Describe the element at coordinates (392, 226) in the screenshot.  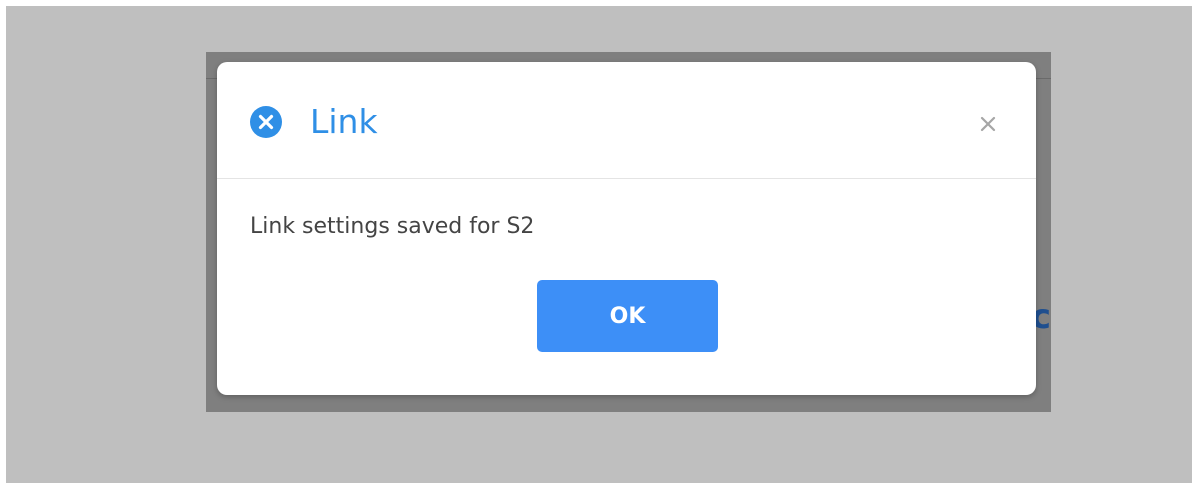
I see `dialog-message: Link settings saved for S2` at that location.